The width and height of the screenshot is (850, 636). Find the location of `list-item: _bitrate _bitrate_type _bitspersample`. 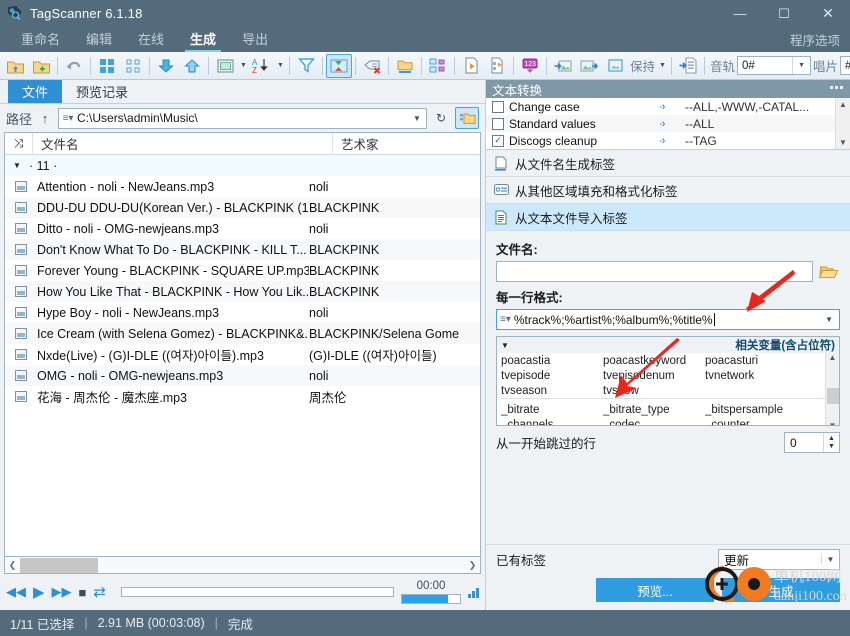

list-item: _bitrate _bitrate_type _bitspersample is located at coordinates (663, 409).